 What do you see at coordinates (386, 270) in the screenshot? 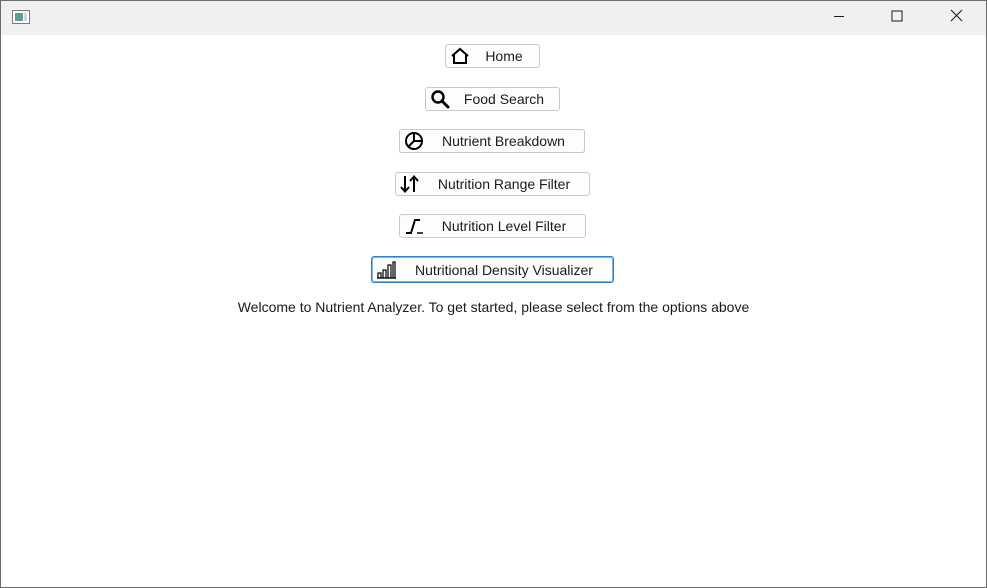
I see `bar-chart-icon` at bounding box center [386, 270].